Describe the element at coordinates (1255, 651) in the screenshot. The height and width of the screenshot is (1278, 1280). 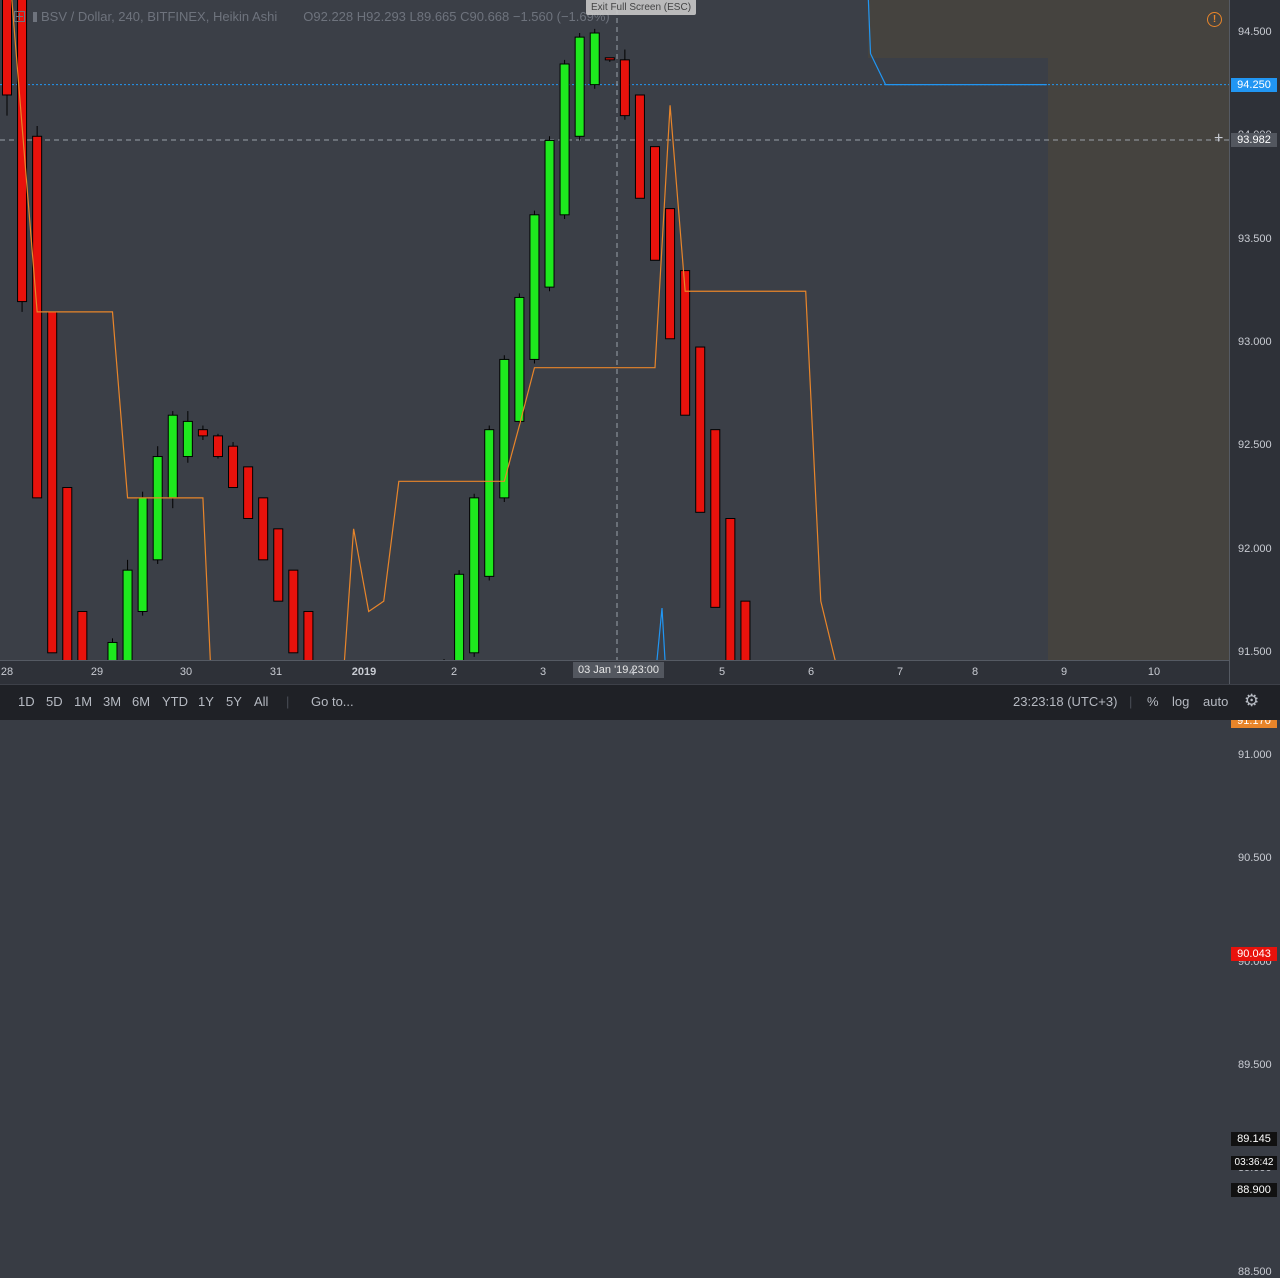
I see `price-tick-label: 91.500` at that location.